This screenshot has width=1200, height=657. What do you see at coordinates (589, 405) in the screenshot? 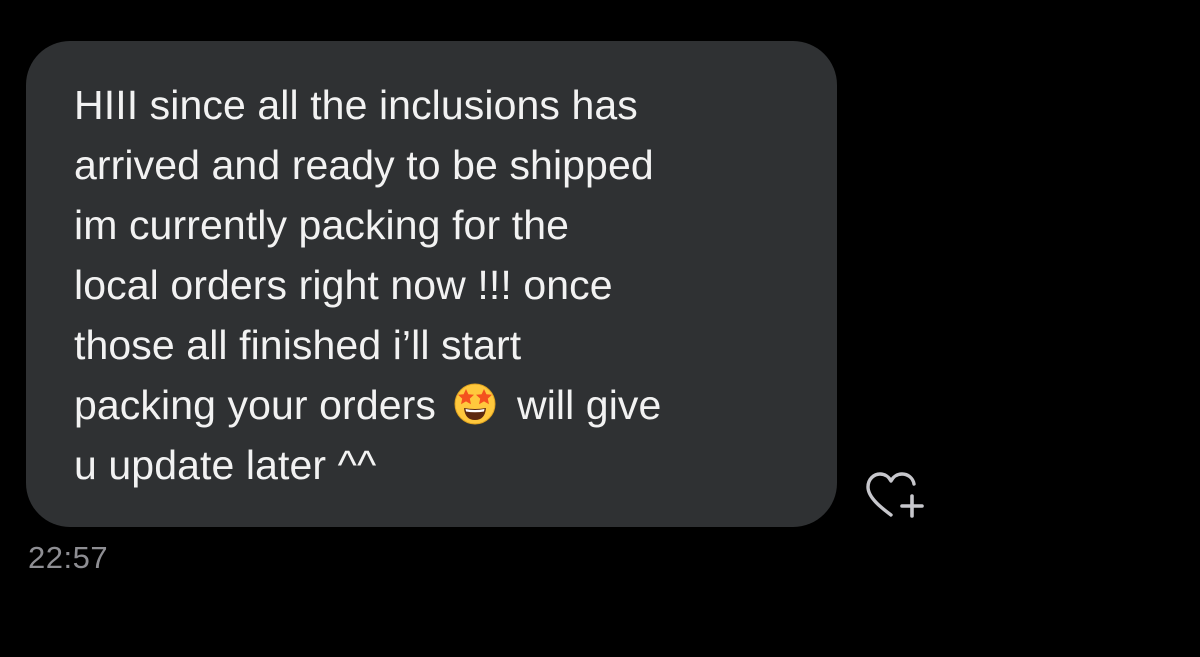
I see `message-line-6-end: will give` at bounding box center [589, 405].